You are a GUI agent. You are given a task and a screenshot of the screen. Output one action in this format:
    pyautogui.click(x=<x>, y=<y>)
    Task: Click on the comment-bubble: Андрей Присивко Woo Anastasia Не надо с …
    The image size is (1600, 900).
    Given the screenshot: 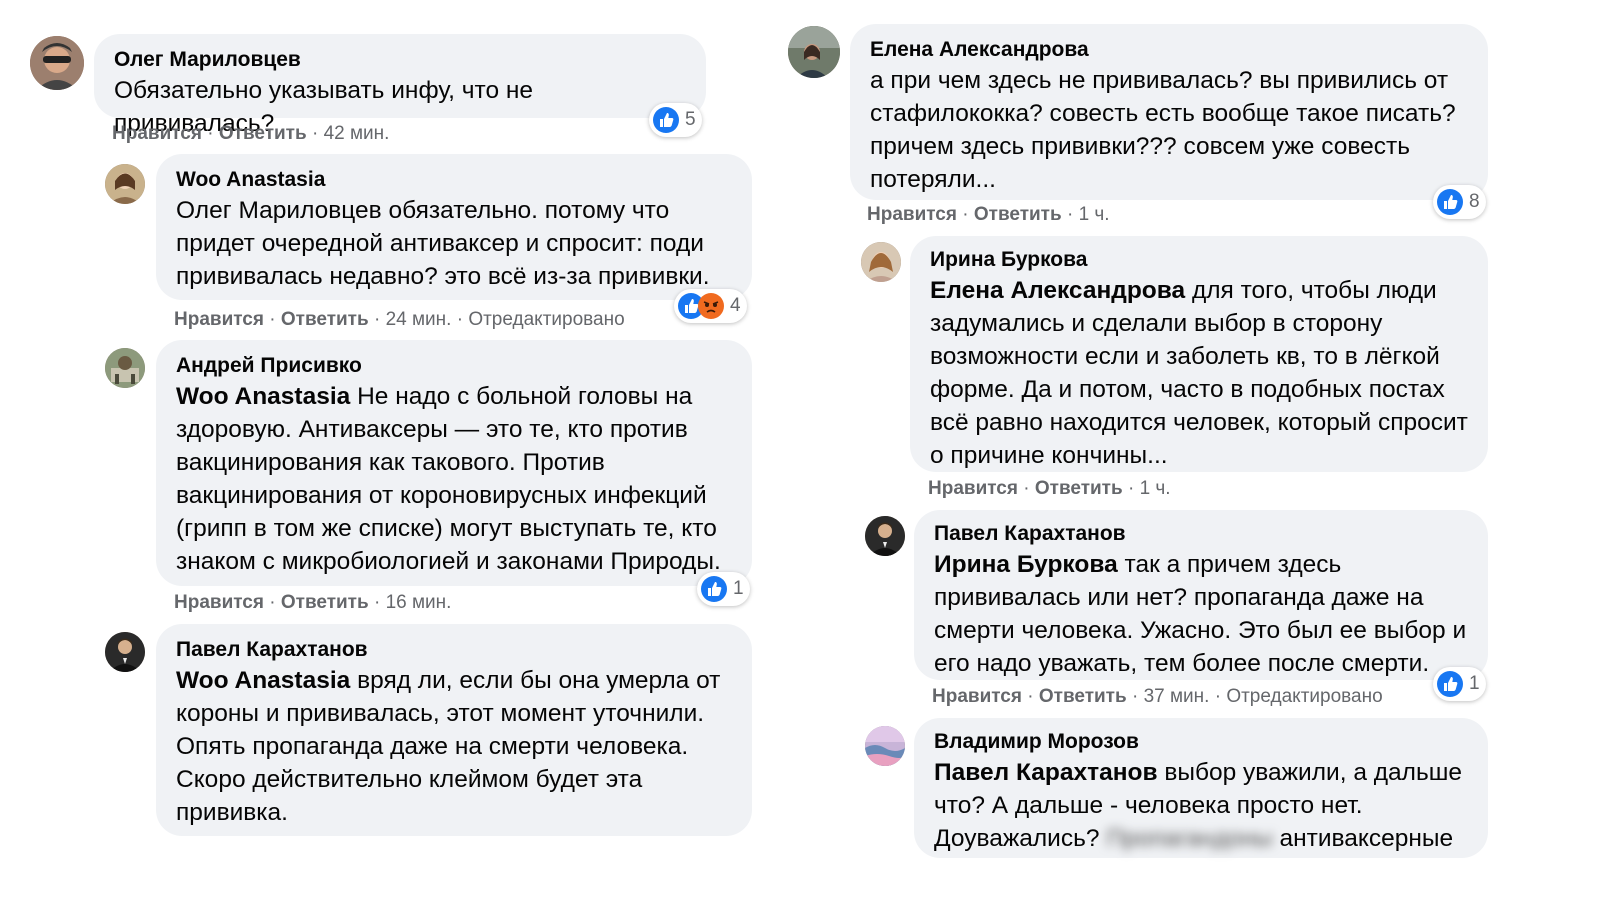 What is the action you would take?
    pyautogui.click(x=454, y=463)
    